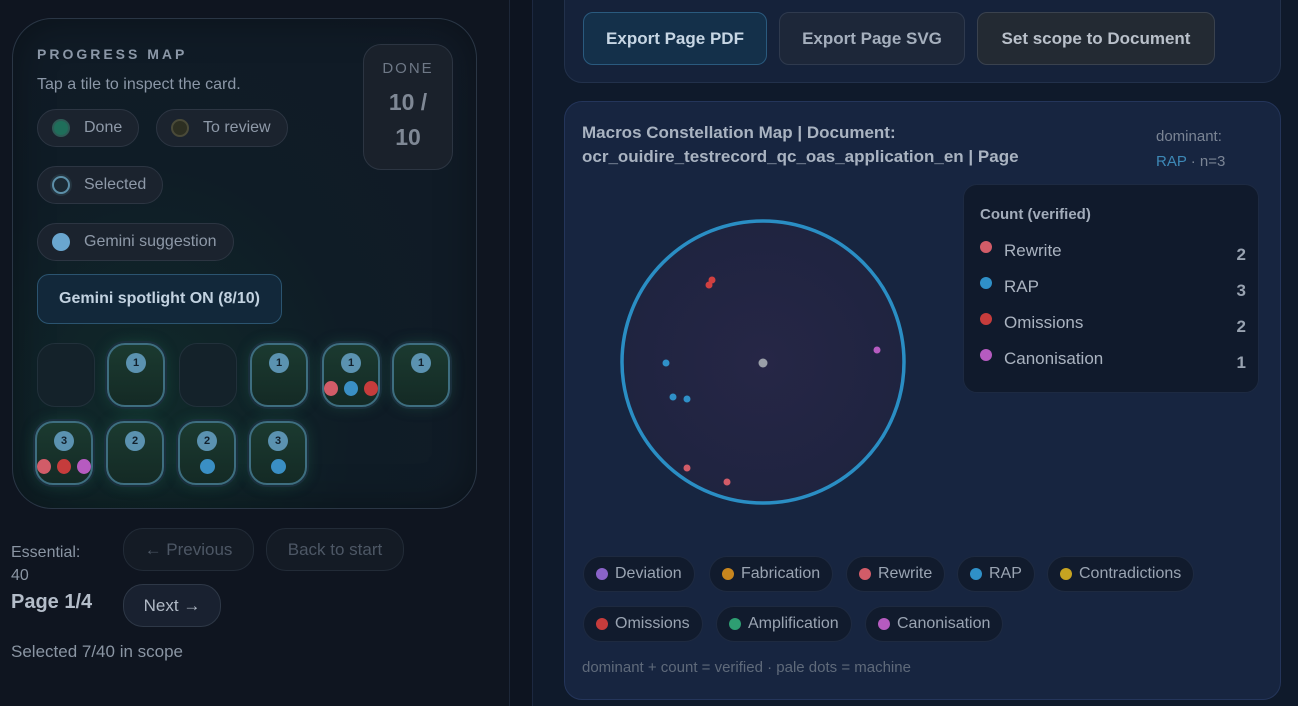  I want to click on legend-pill-label: Omissions, so click(652, 623).